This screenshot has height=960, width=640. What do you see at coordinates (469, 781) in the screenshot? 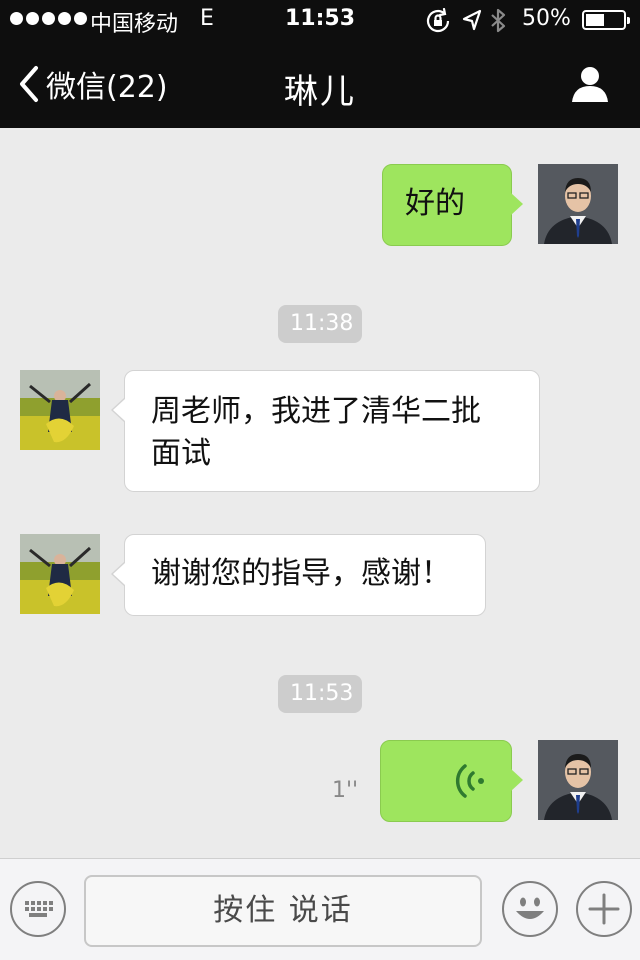
I see `voice-wave-icon` at bounding box center [469, 781].